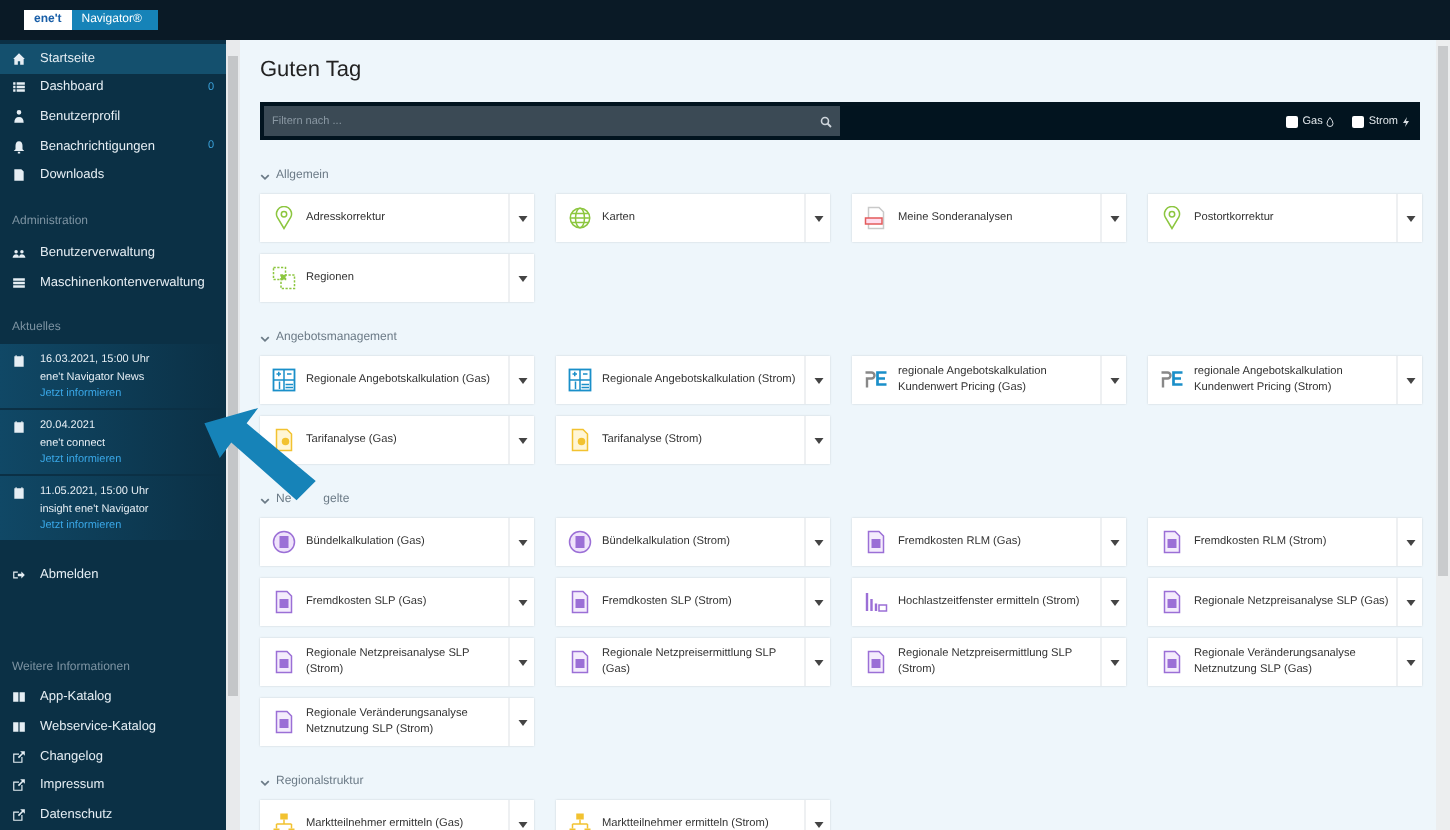 This screenshot has height=830, width=1450. Describe the element at coordinates (826, 121) in the screenshot. I see `search-icon` at that location.